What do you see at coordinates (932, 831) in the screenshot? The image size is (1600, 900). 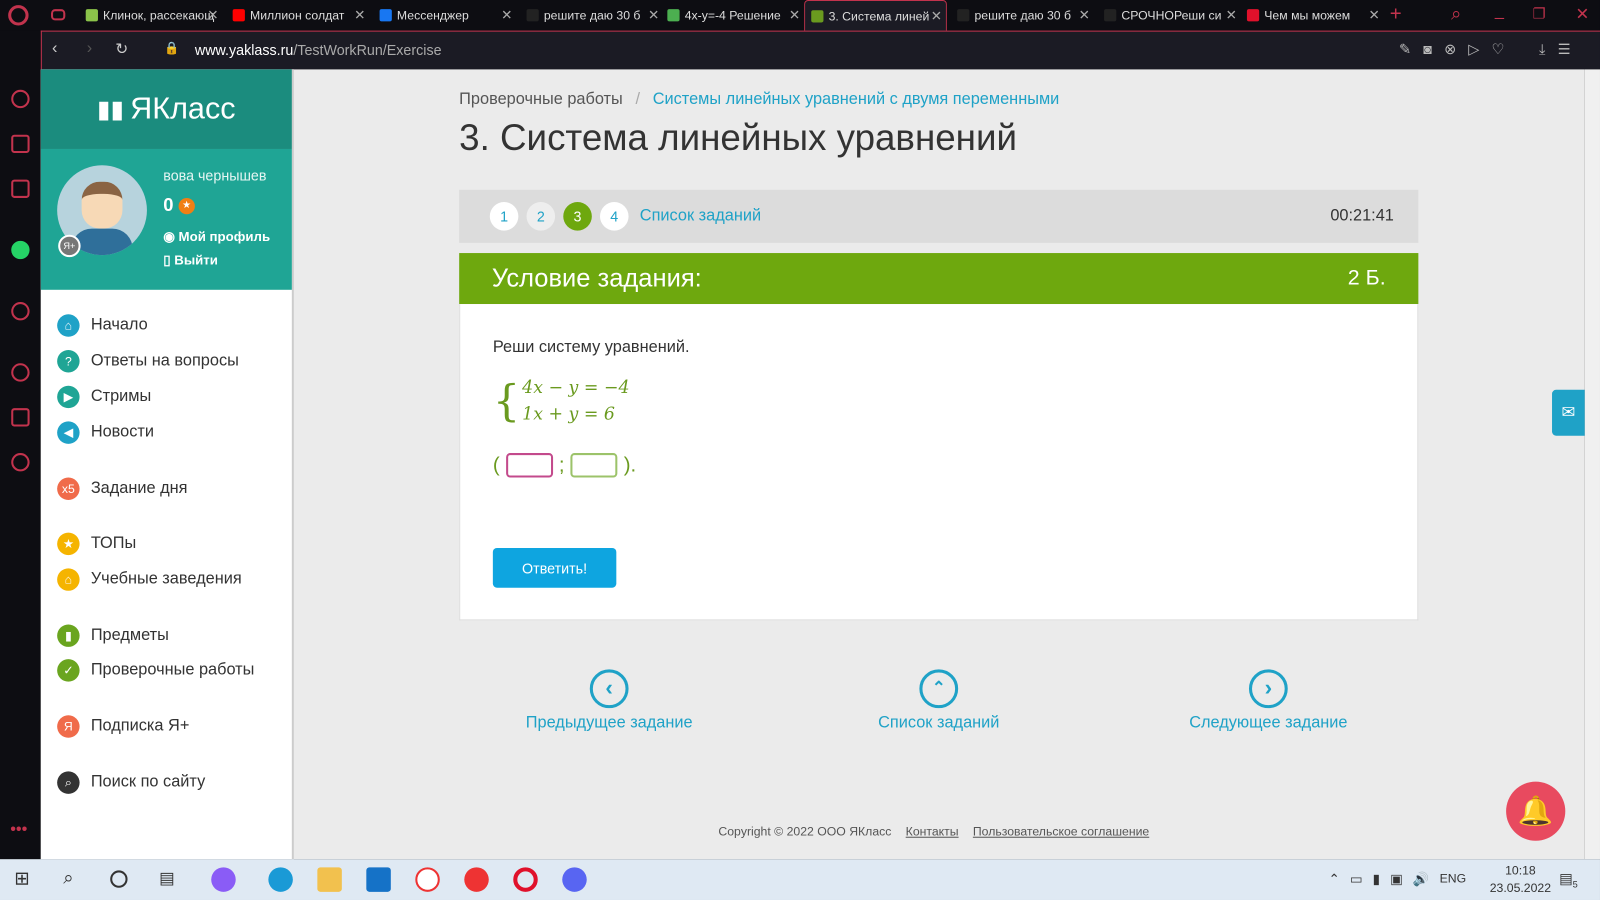 I see `contacts-link: Контакты` at bounding box center [932, 831].